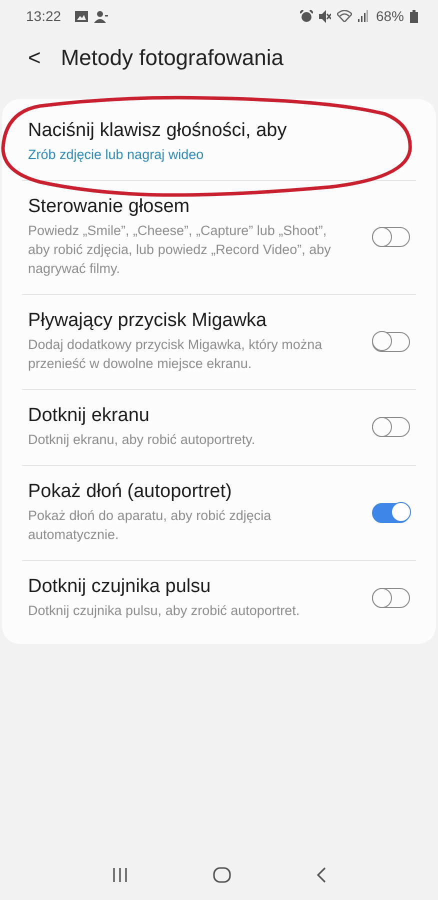 The image size is (438, 900). I want to click on setting-item: Dotknij ekranu Dotknij ekranu, aby robić autoportrety., so click(219, 427).